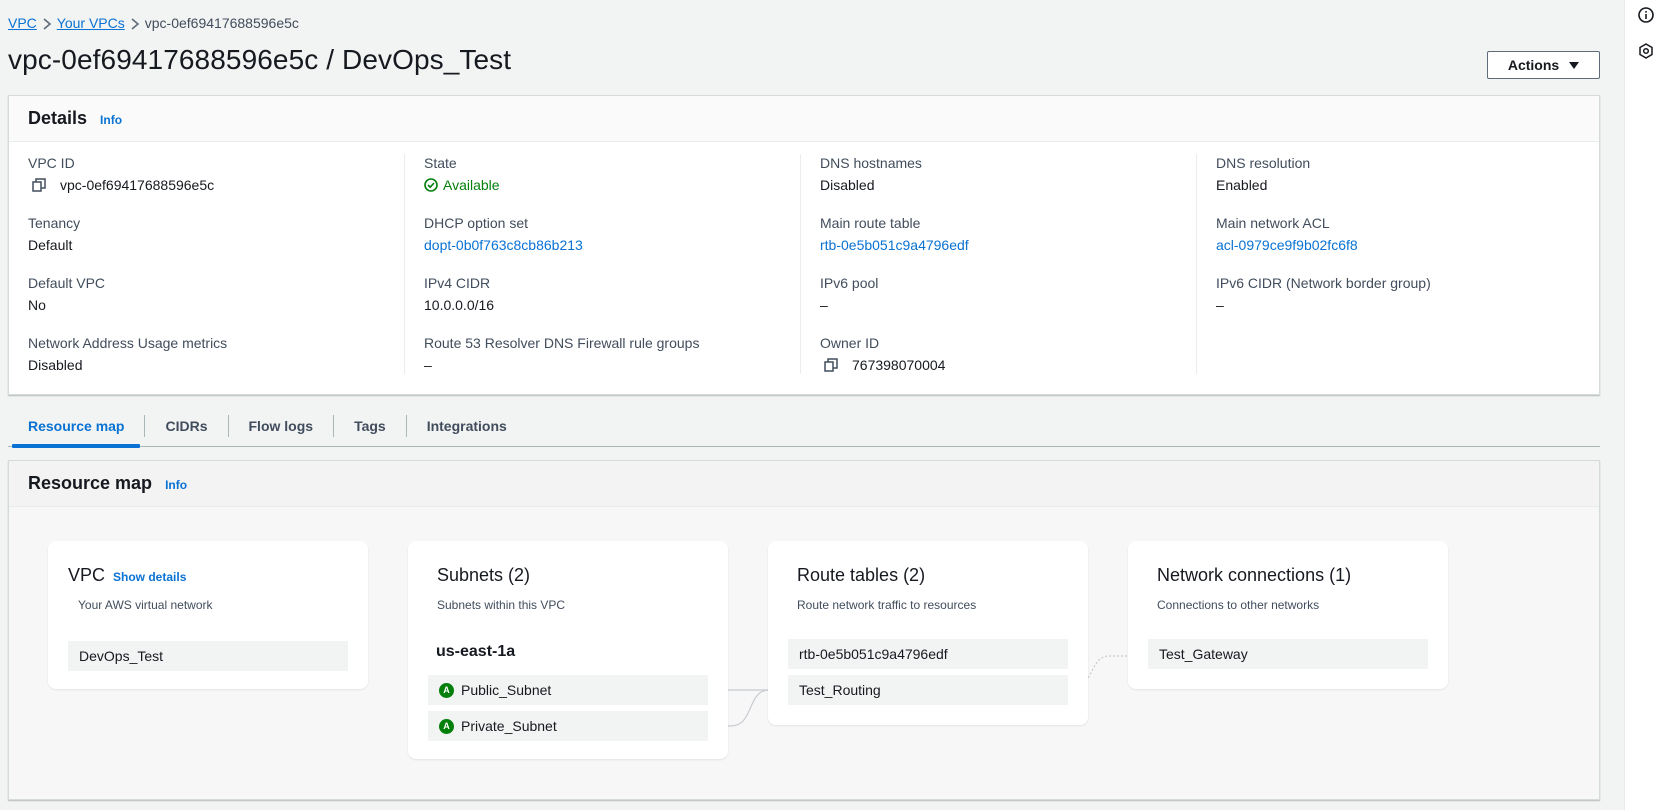  What do you see at coordinates (804, 119) in the screenshot?
I see `details-header: Details Info` at bounding box center [804, 119].